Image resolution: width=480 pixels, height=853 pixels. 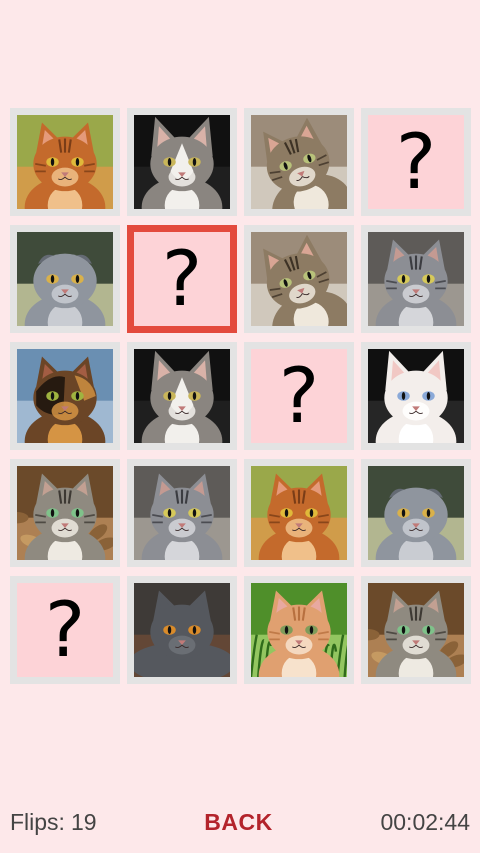 What do you see at coordinates (425, 821) in the screenshot?
I see `timer: 00:02:44` at bounding box center [425, 821].